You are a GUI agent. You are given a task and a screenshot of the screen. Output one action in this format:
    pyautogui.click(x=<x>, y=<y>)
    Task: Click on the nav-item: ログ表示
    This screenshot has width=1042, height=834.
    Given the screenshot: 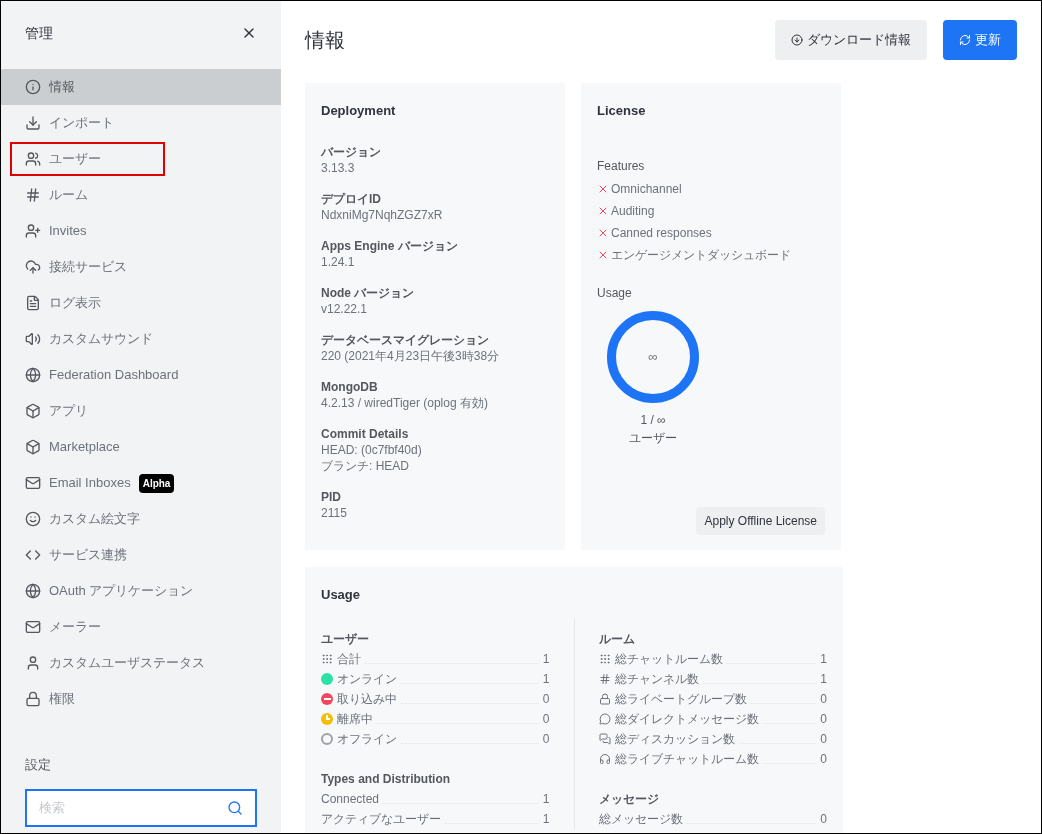 What is the action you would take?
    pyautogui.click(x=141, y=303)
    